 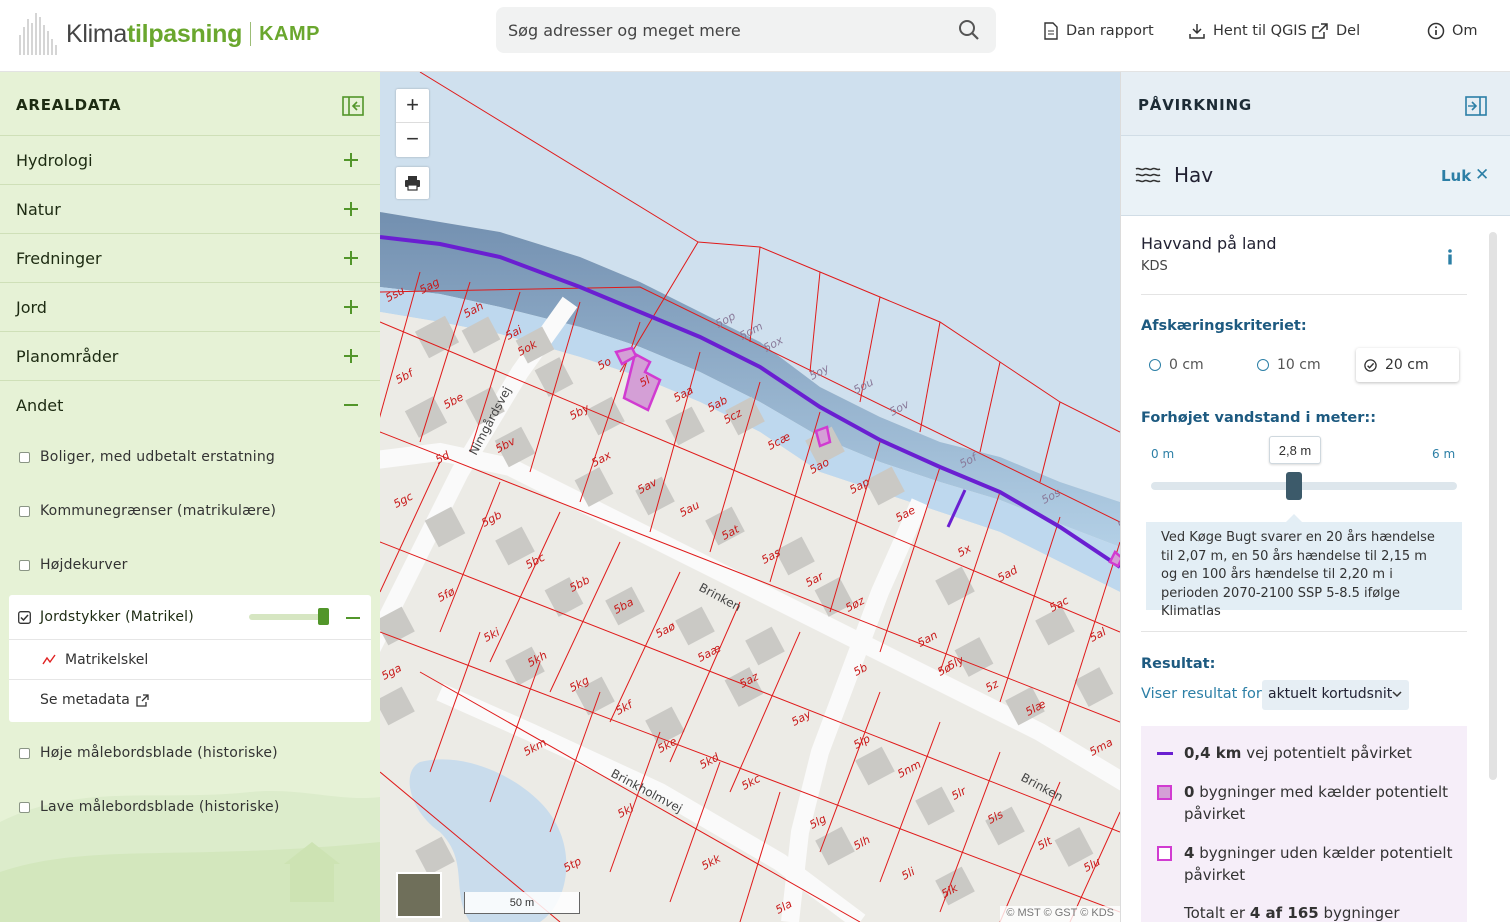 I want to click on slider-min-label: 0 m, so click(x=1163, y=454).